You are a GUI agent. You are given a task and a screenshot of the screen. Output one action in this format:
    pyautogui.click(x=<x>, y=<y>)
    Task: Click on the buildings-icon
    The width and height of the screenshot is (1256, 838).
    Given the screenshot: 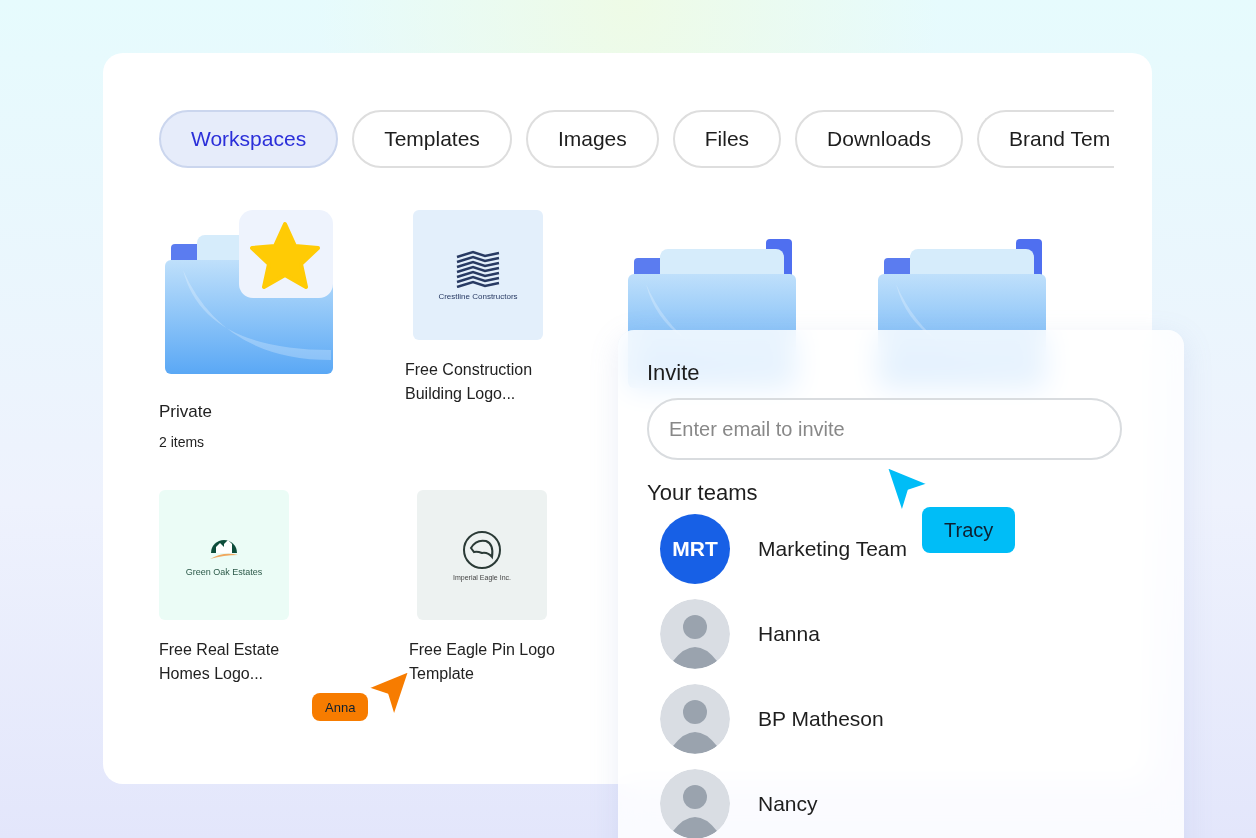 What is the action you would take?
    pyautogui.click(x=478, y=268)
    